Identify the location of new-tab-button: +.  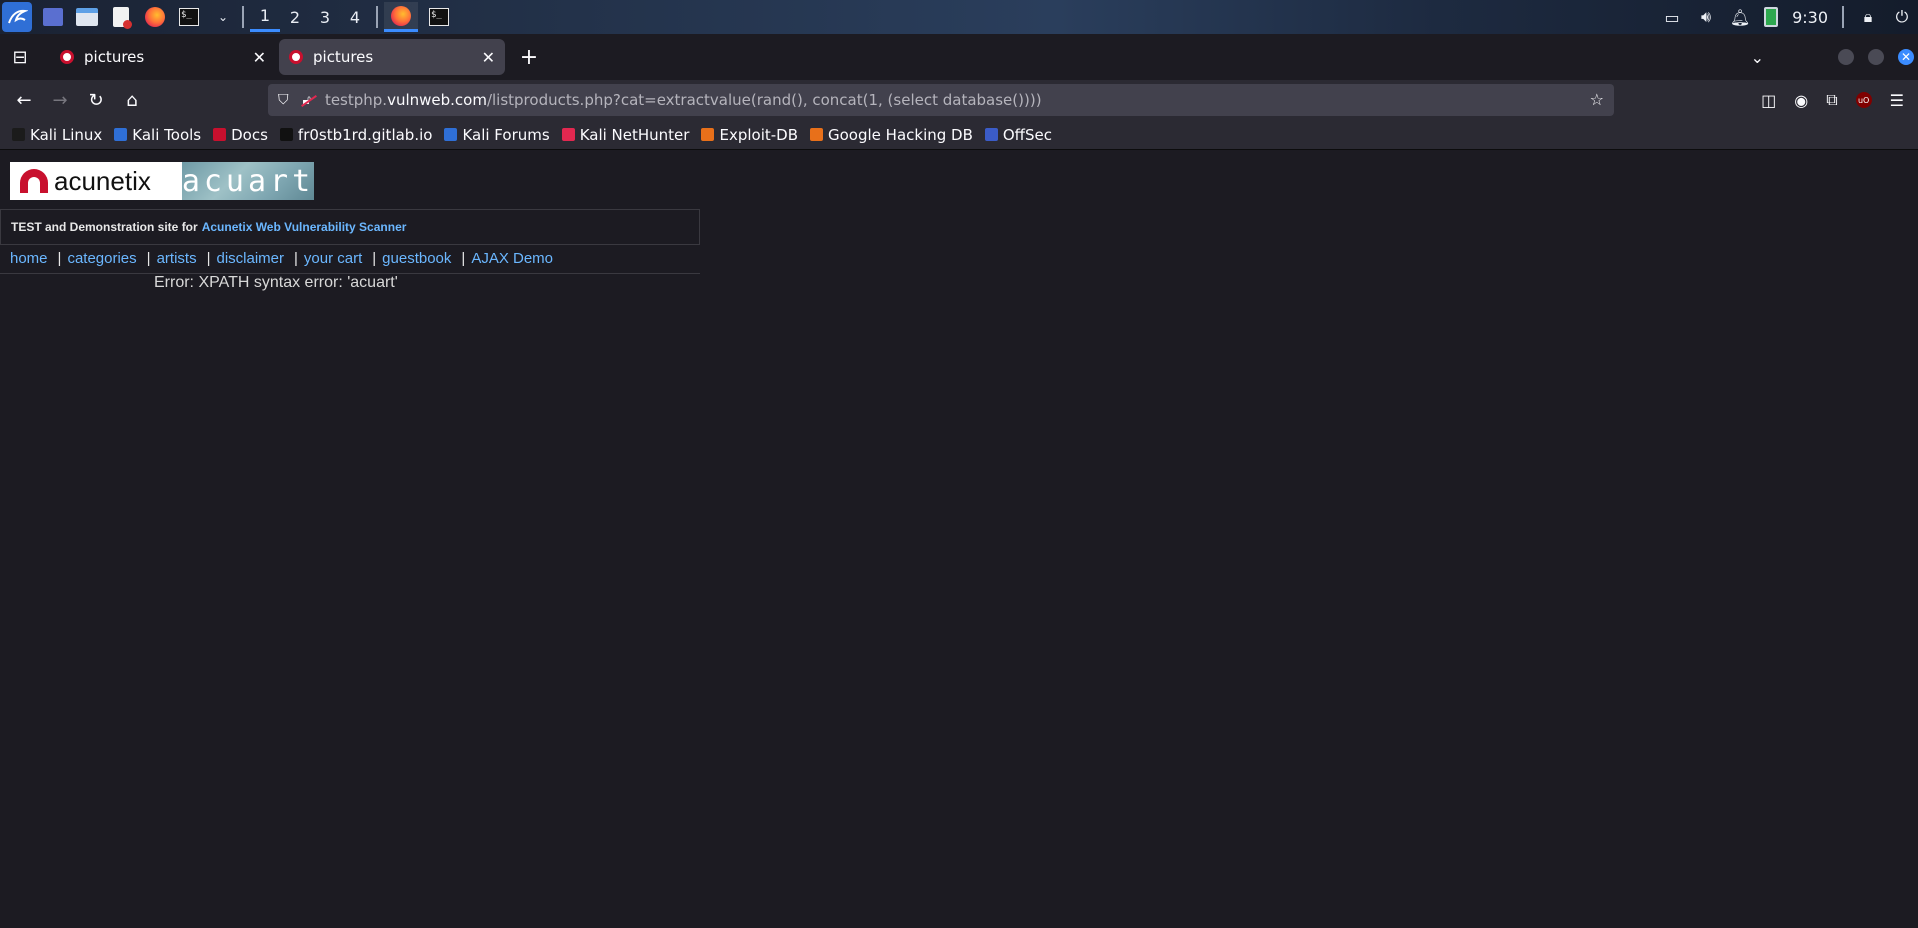
(529, 57).